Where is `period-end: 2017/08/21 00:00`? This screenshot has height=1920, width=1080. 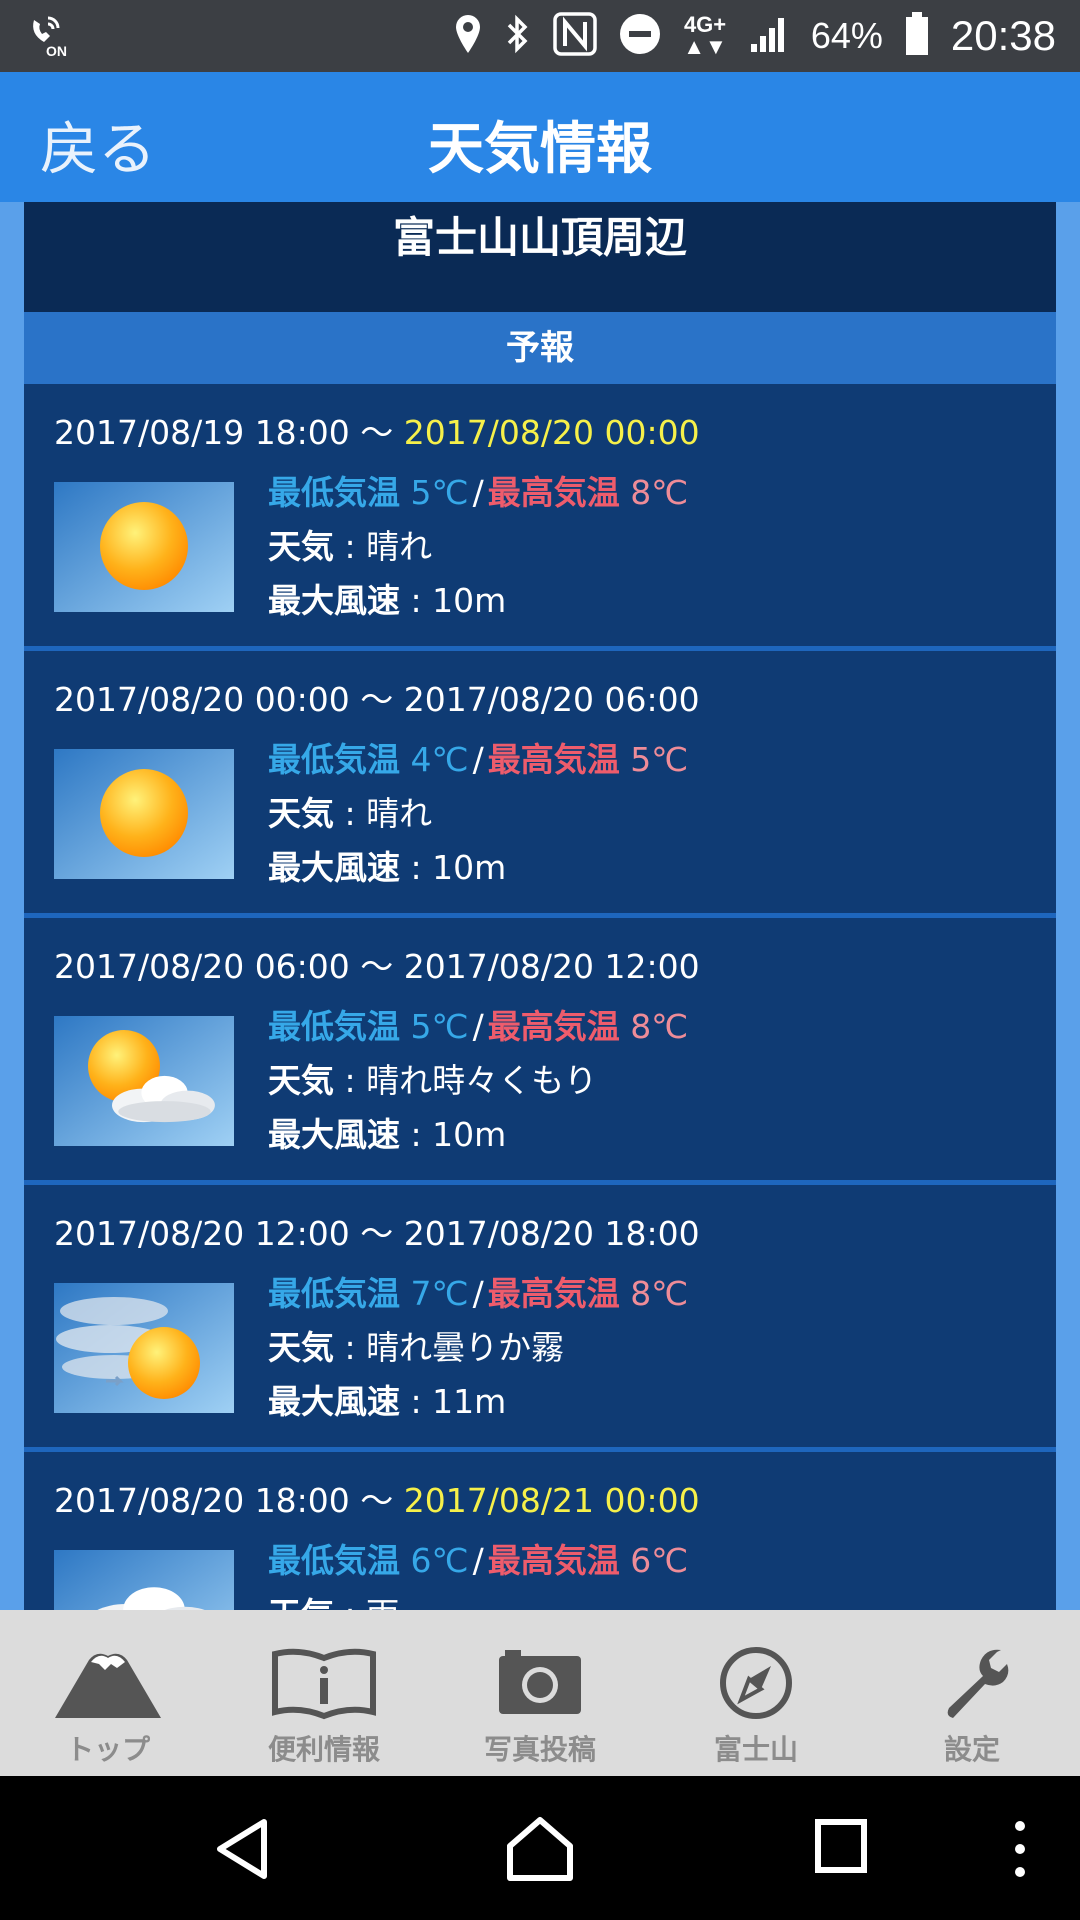 period-end: 2017/08/21 00:00 is located at coordinates (551, 1500).